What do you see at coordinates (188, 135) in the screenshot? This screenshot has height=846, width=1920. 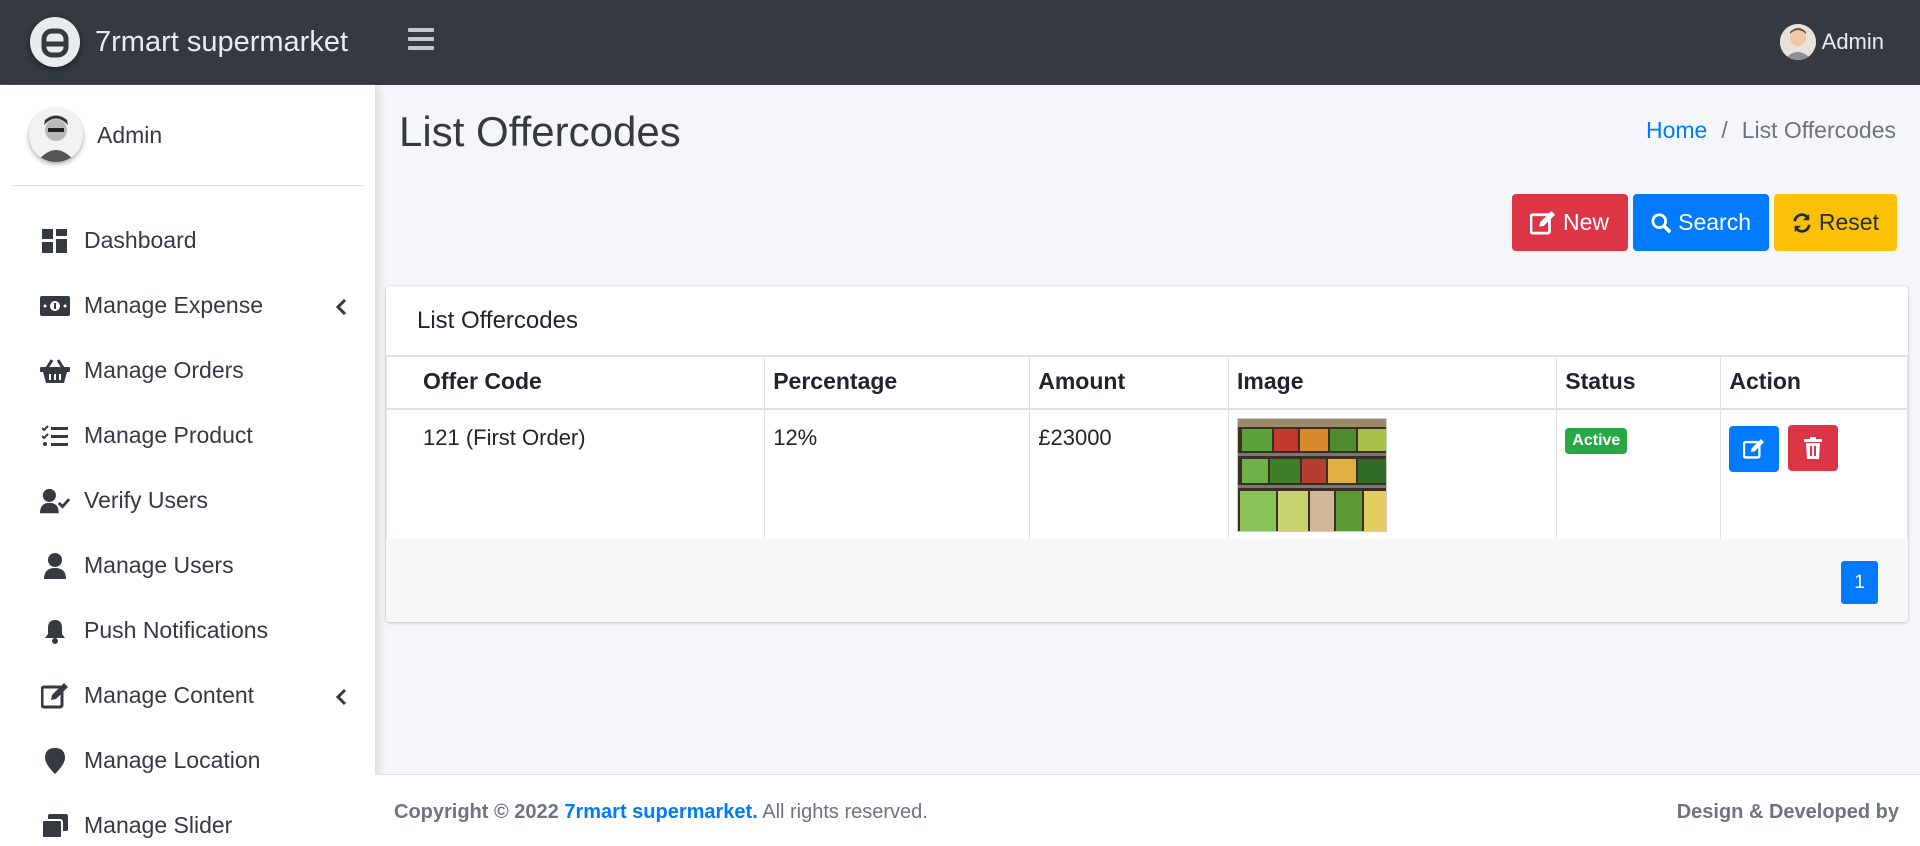 I see `user-panel: Admin` at bounding box center [188, 135].